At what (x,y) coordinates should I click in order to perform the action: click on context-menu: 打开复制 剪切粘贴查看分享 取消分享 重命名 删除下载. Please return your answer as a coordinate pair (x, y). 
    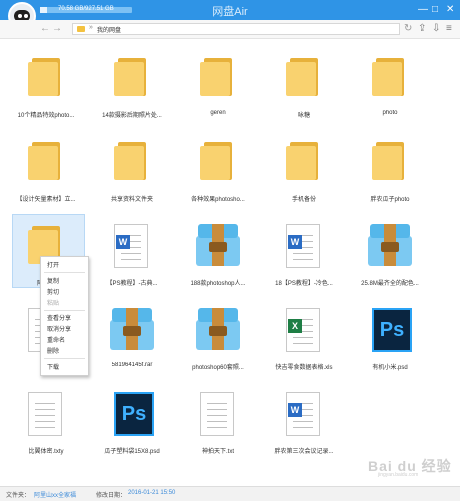
    Looking at the image, I should click on (64, 316).